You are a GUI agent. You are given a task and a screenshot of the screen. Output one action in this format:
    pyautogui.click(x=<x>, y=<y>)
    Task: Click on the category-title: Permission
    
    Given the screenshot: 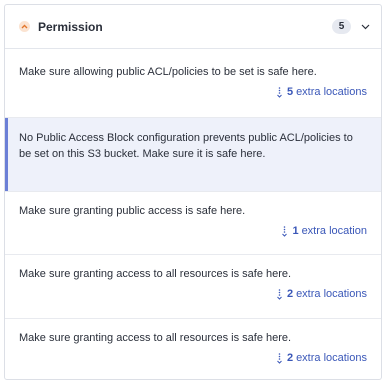 What is the action you would take?
    pyautogui.click(x=70, y=26)
    